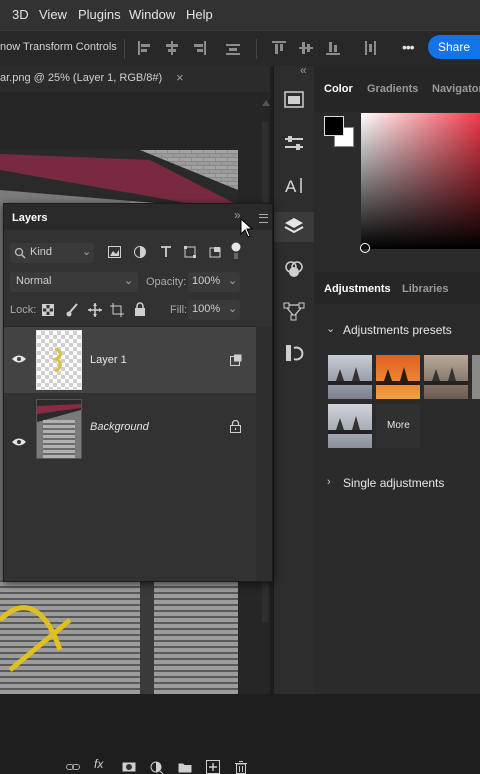  I want to click on history-icon, so click(294, 99).